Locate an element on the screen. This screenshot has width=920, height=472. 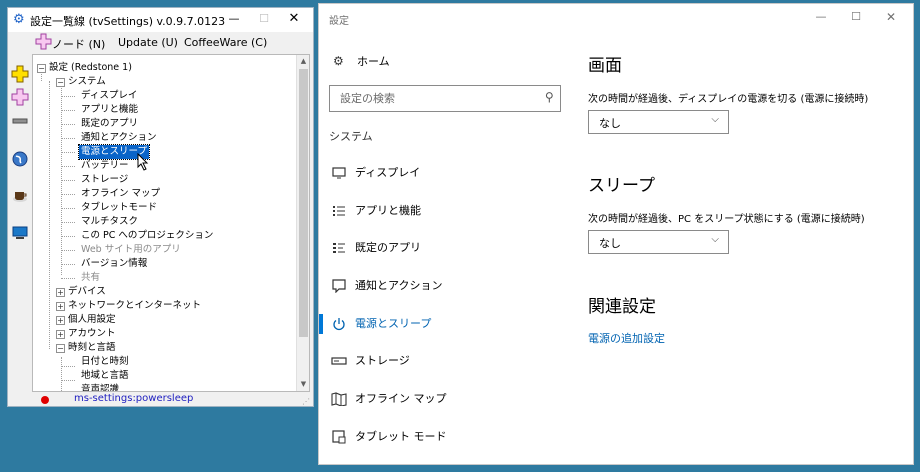
related-heading: 関連設定 is located at coordinates (622, 307).